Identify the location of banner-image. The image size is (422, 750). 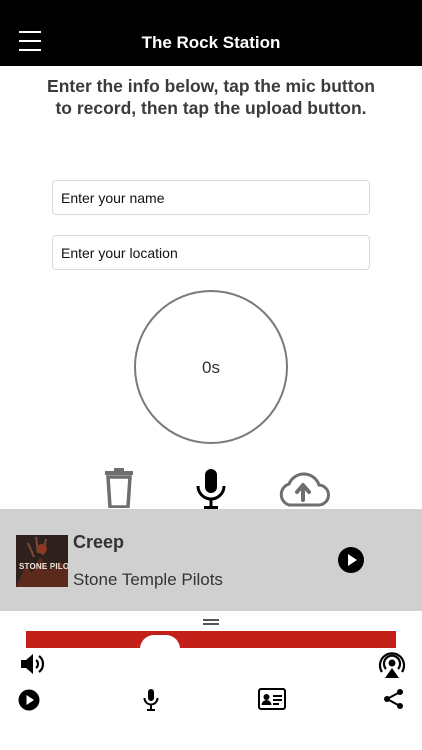
(211, 639).